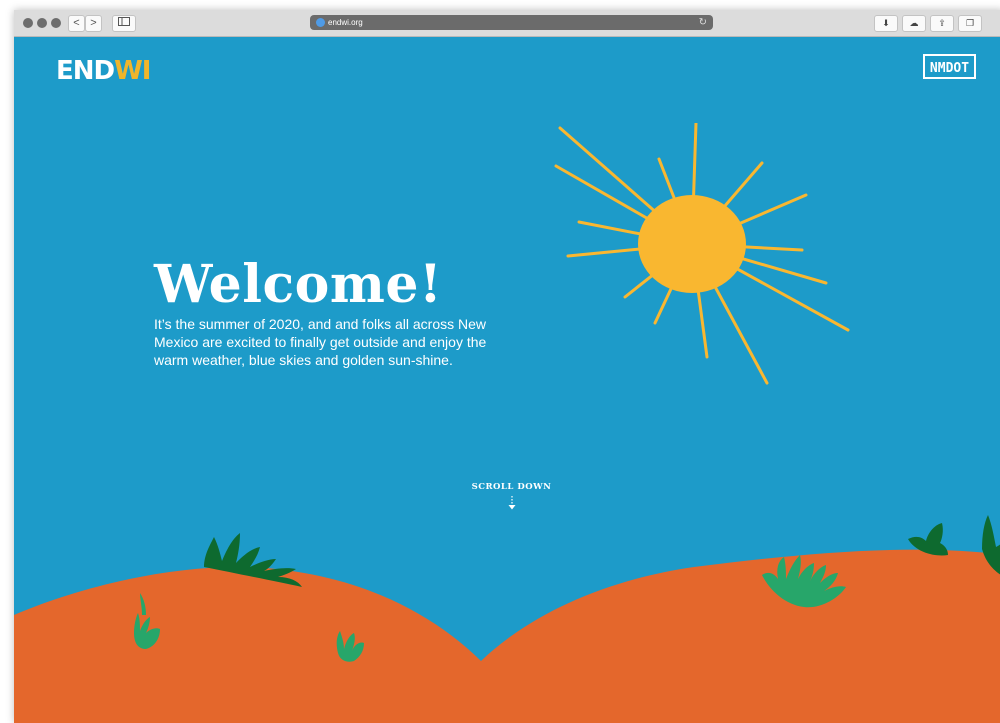  What do you see at coordinates (511, 487) in the screenshot?
I see `scroll-down-label: SCROLL DOWN` at bounding box center [511, 487].